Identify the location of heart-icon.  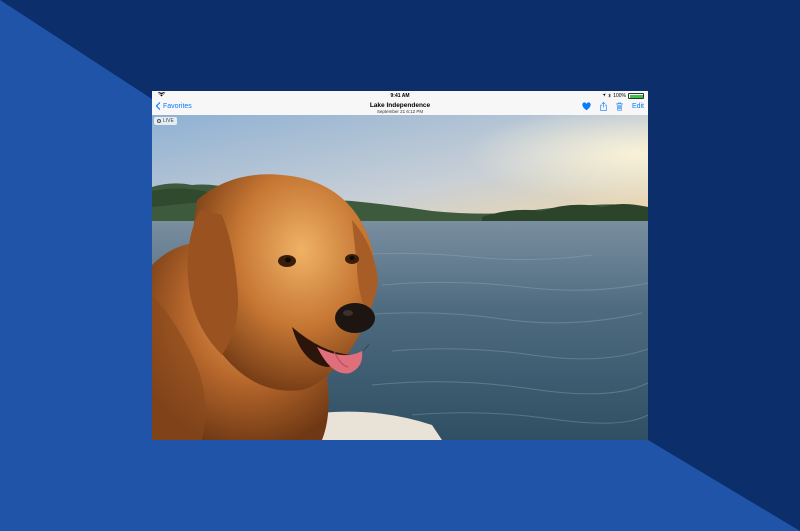
(586, 106).